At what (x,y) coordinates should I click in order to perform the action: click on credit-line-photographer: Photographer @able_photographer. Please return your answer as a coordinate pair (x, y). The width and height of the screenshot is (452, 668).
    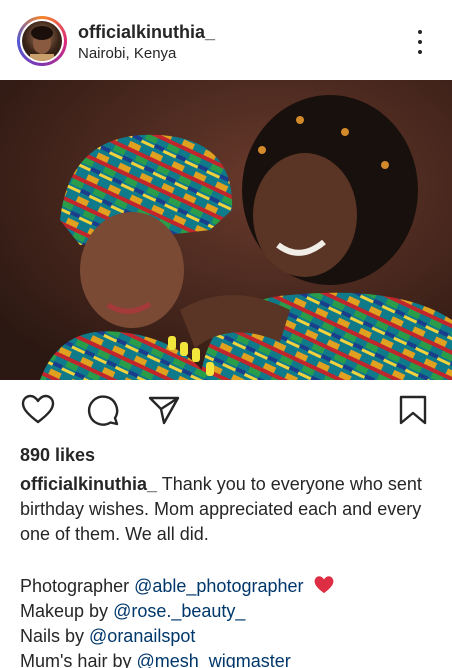
    Looking at the image, I should click on (230, 586).